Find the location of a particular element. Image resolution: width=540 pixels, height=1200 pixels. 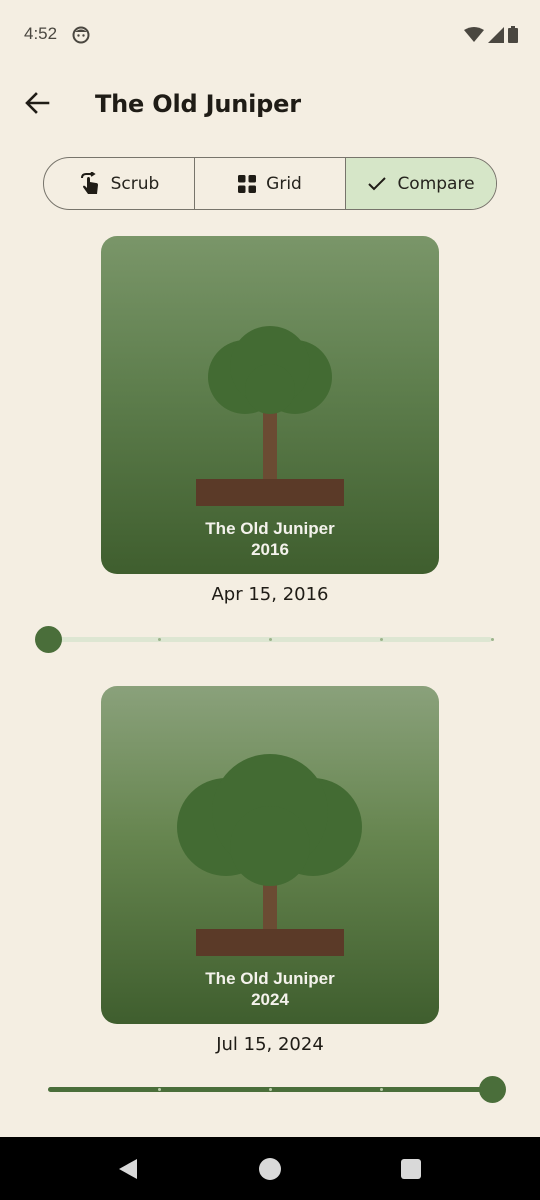

segment-compare: Compare is located at coordinates (421, 183).